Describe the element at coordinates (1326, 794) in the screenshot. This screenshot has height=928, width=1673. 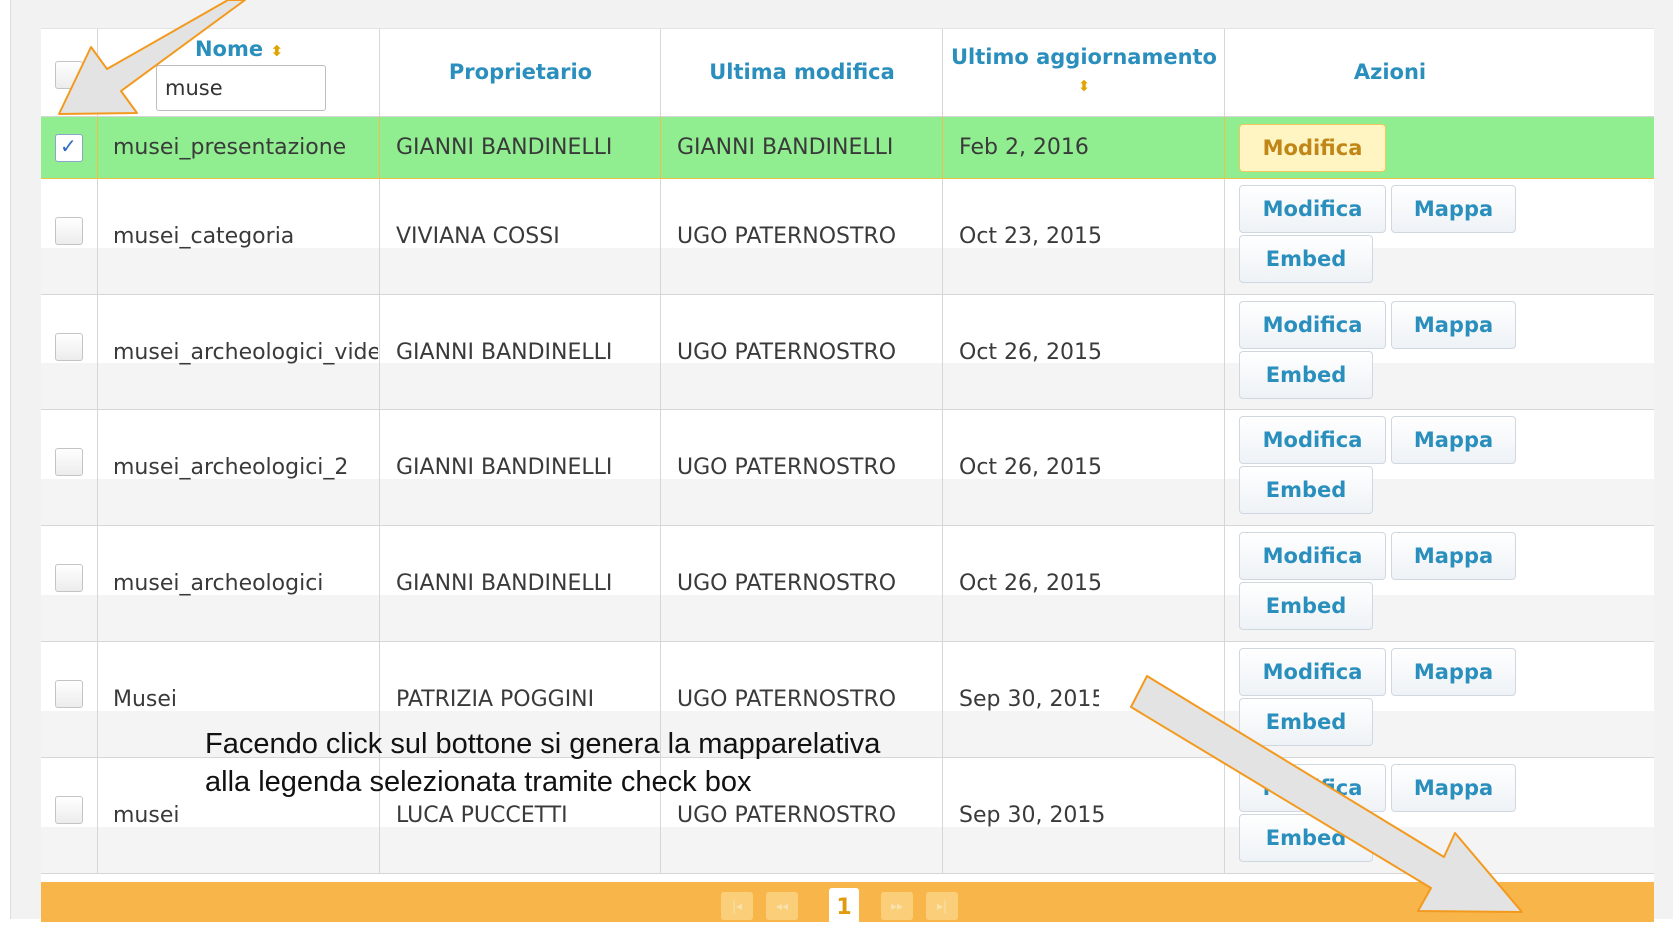
I see `arrow-to-map-button` at that location.